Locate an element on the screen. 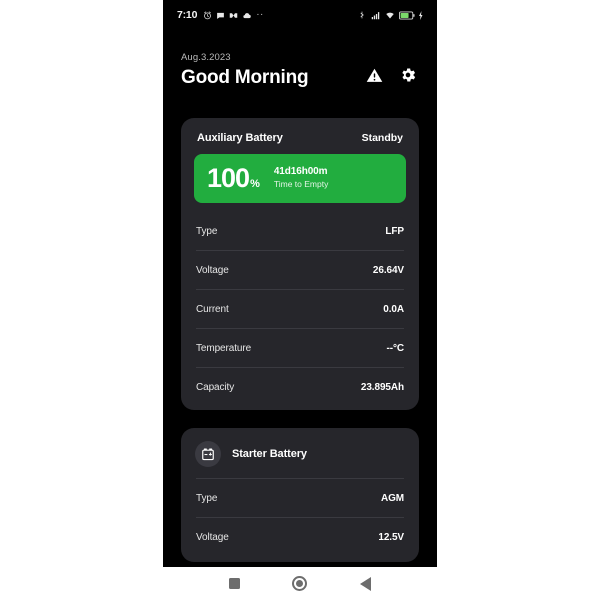 Image resolution: width=600 pixels, height=600 pixels. row-label: Capacity is located at coordinates (215, 387).